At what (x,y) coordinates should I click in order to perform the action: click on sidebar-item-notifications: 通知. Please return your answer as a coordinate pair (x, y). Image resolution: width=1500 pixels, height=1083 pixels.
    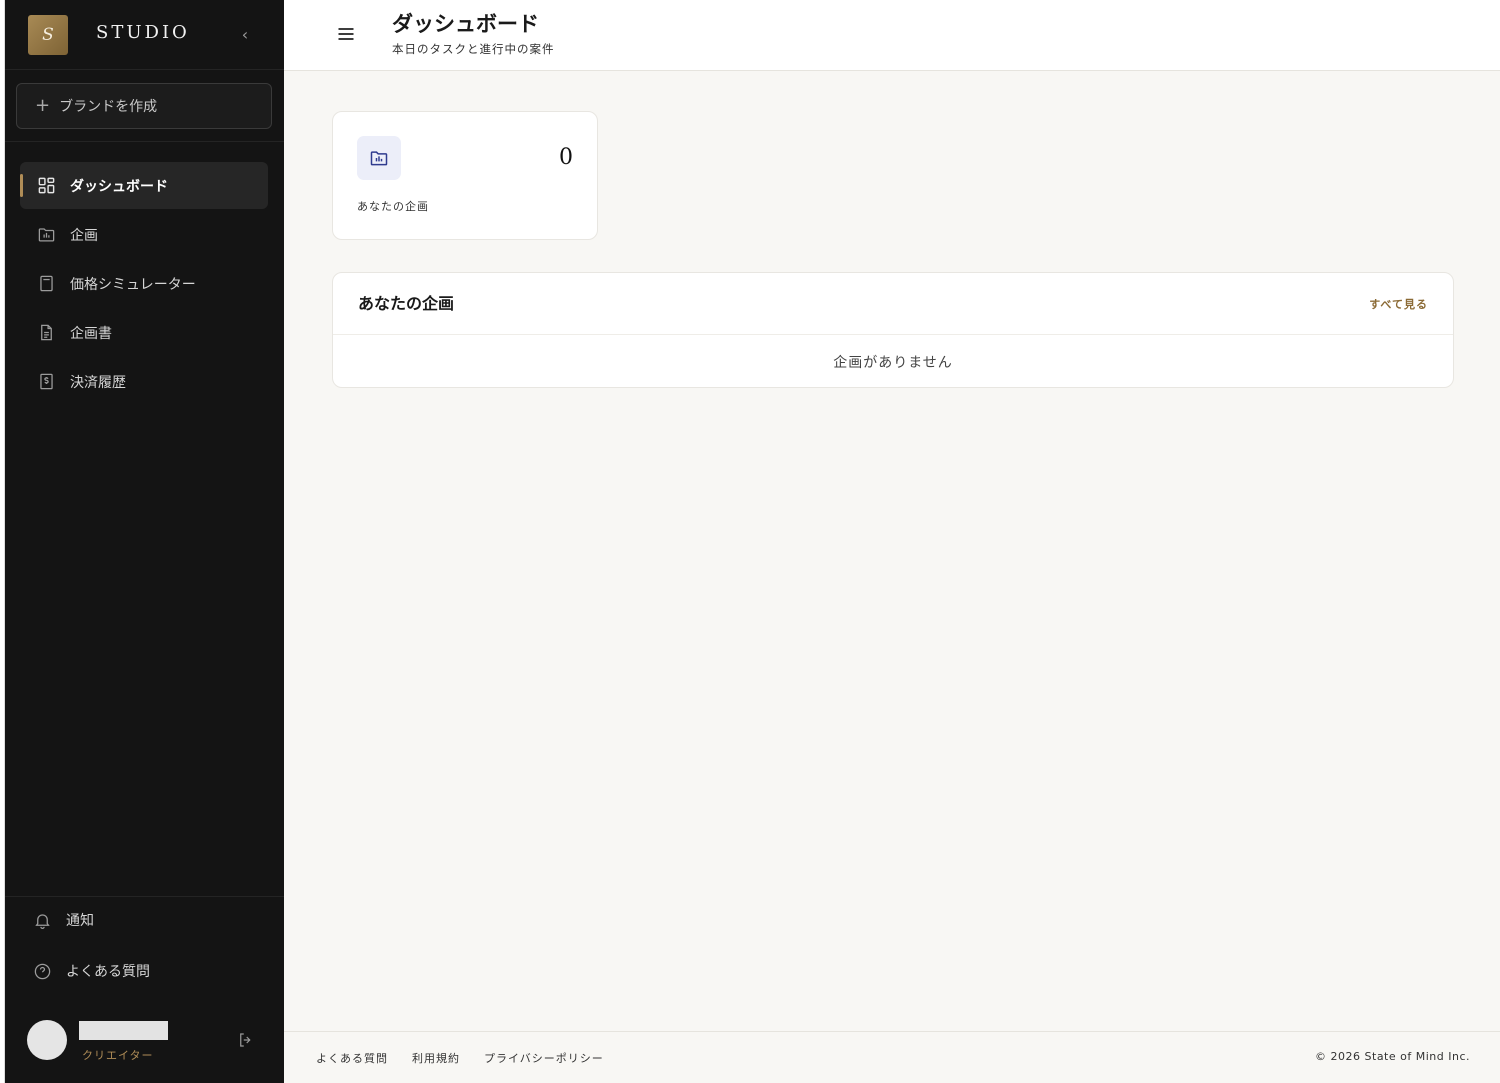
    Looking at the image, I should click on (144, 920).